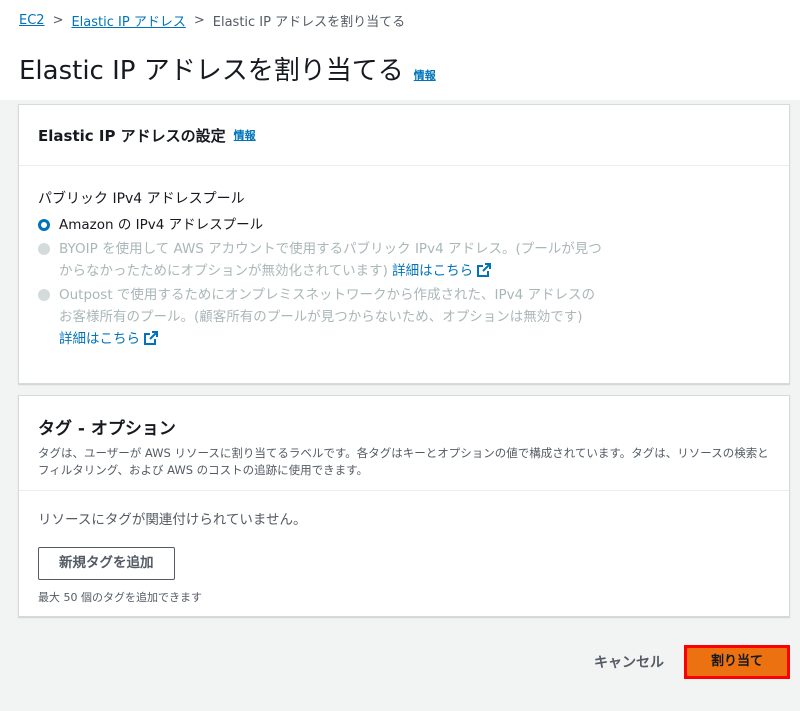 This screenshot has width=800, height=711. I want to click on no-tags-text: リソースにタグが関連付けられていません。, so click(172, 520).